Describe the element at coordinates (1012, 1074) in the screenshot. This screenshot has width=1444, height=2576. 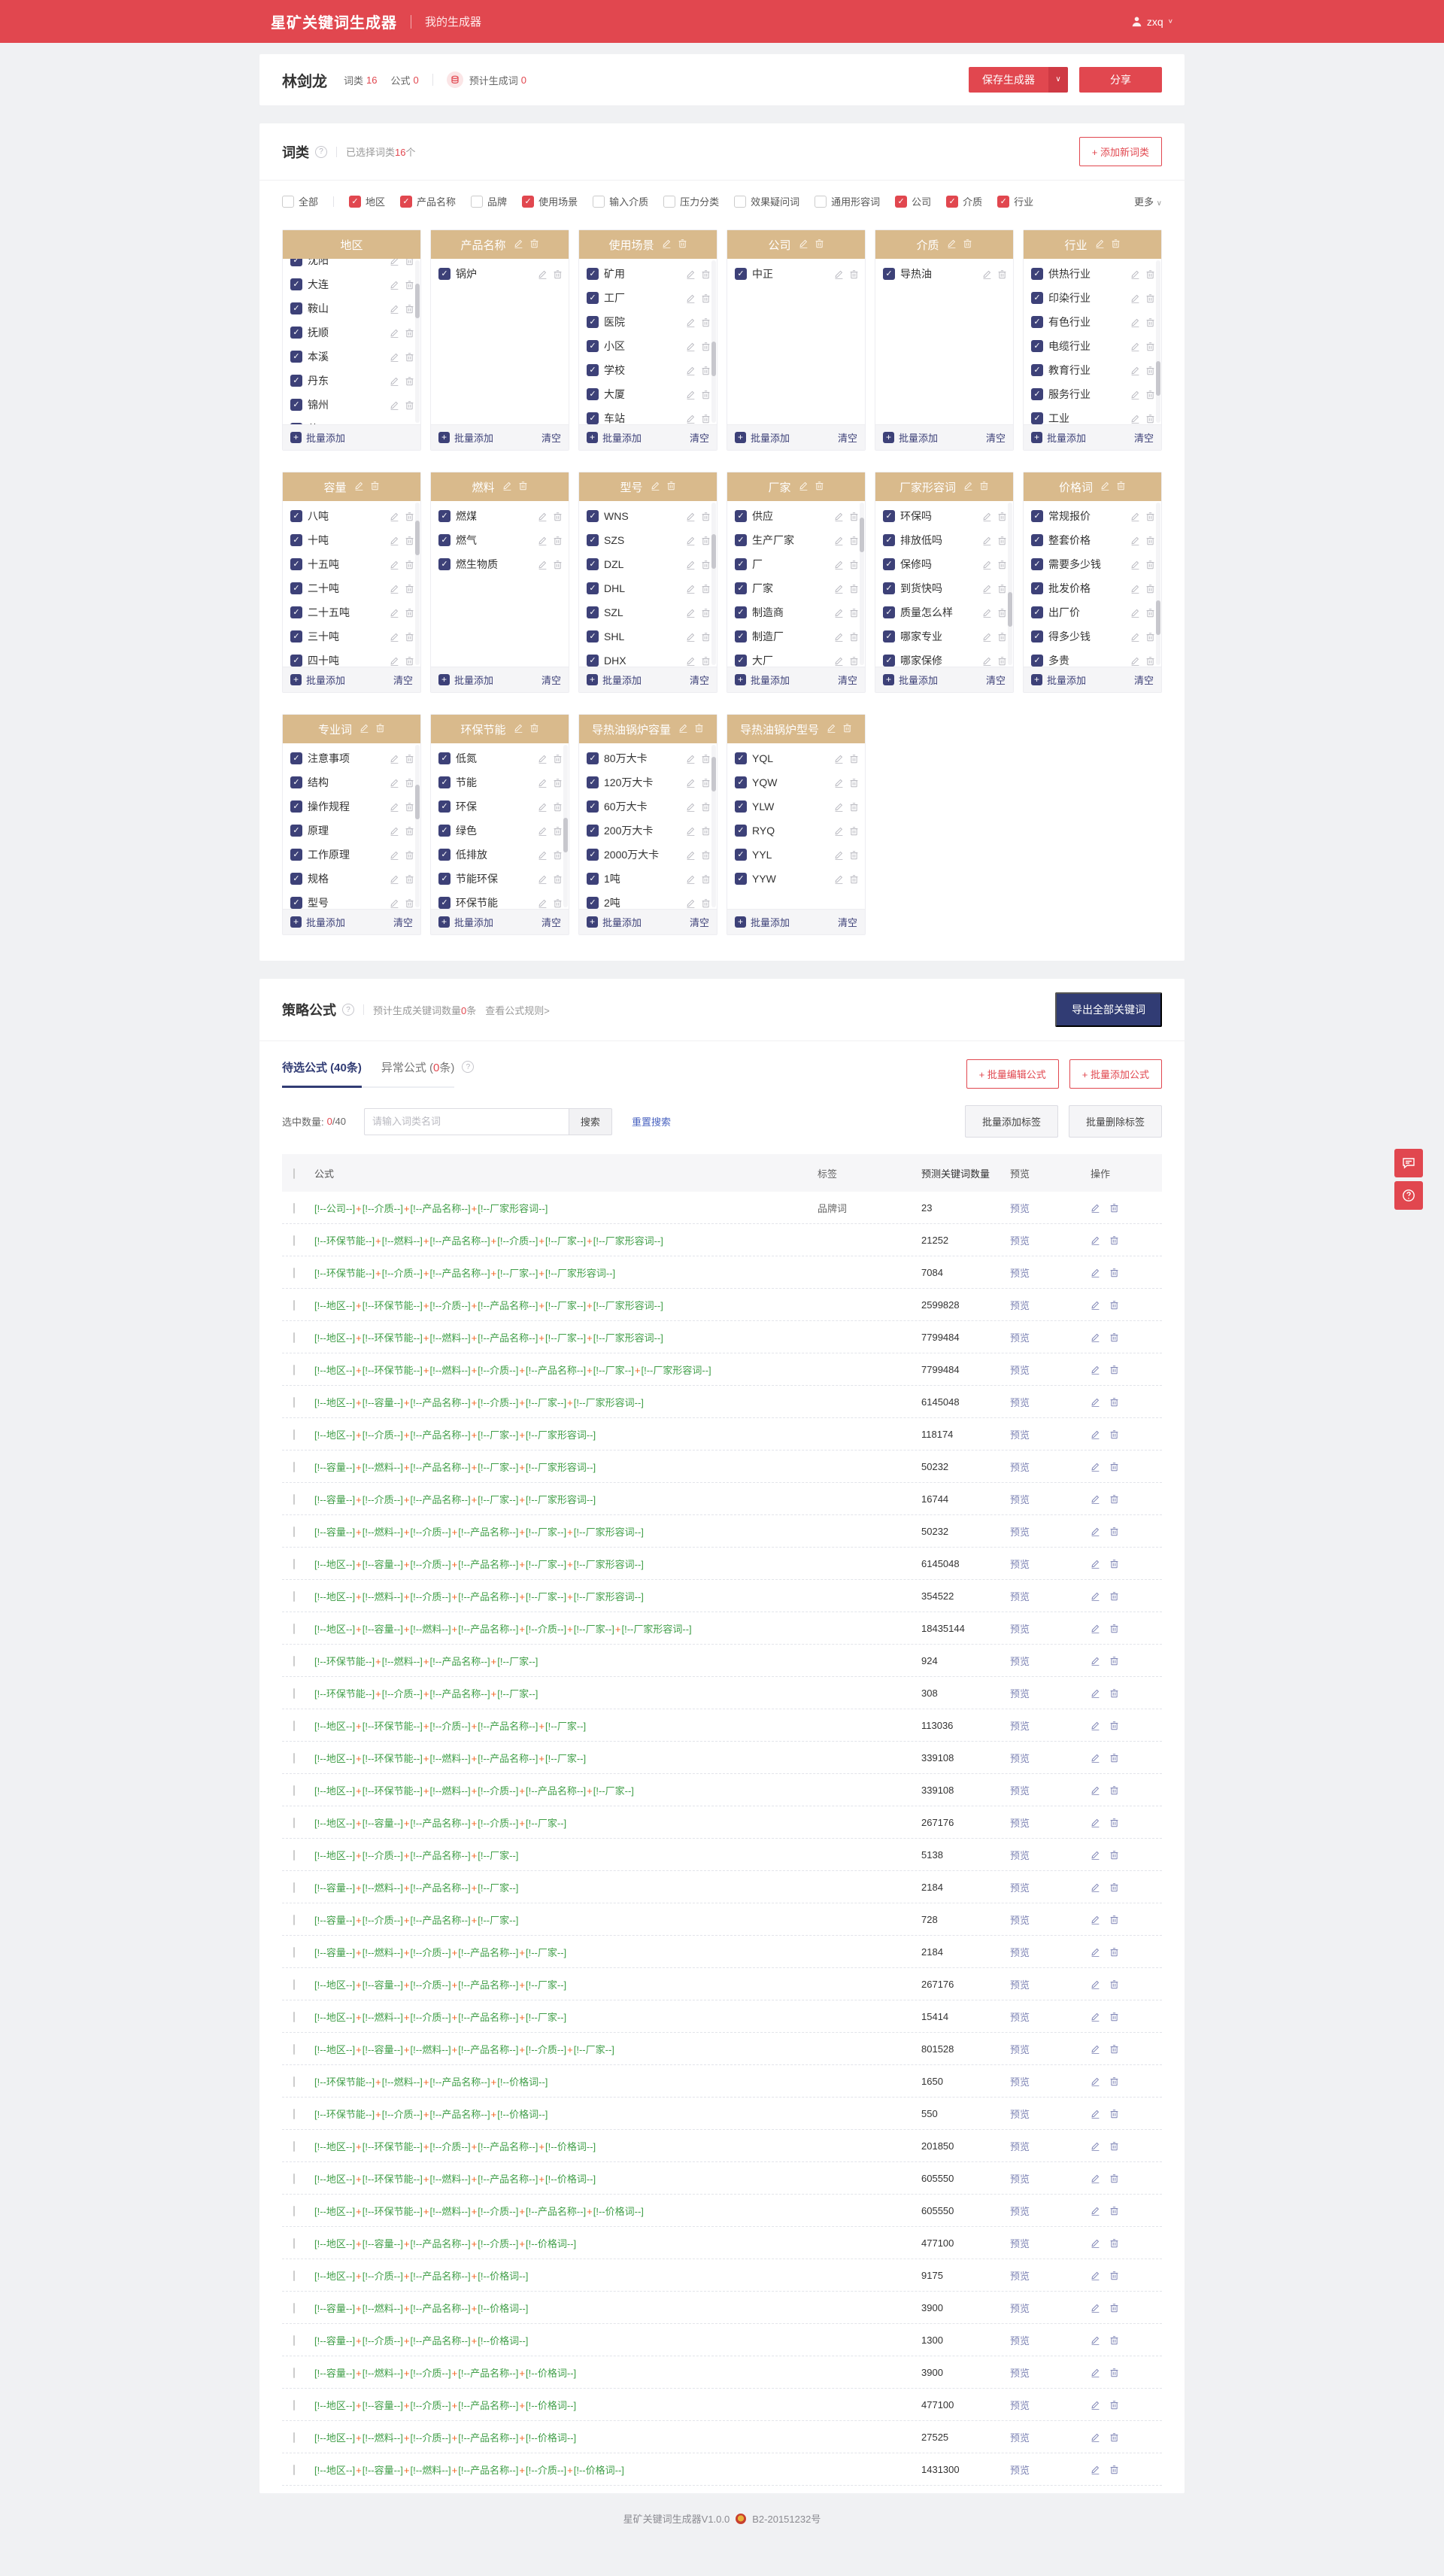
I see `batch-edit-formula-button: + 批量编辑公式` at that location.